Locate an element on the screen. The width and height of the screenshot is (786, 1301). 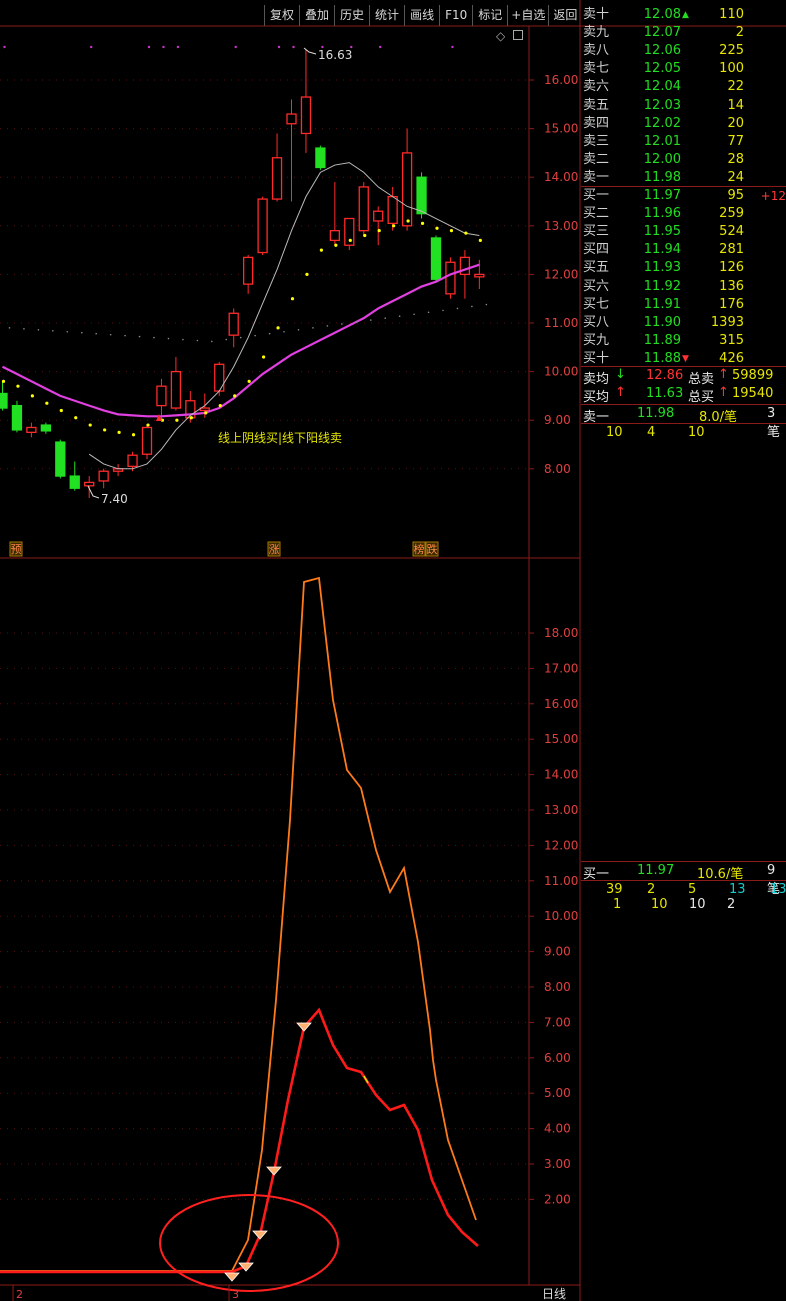
history-button: 历史 is located at coordinates (351, 15).